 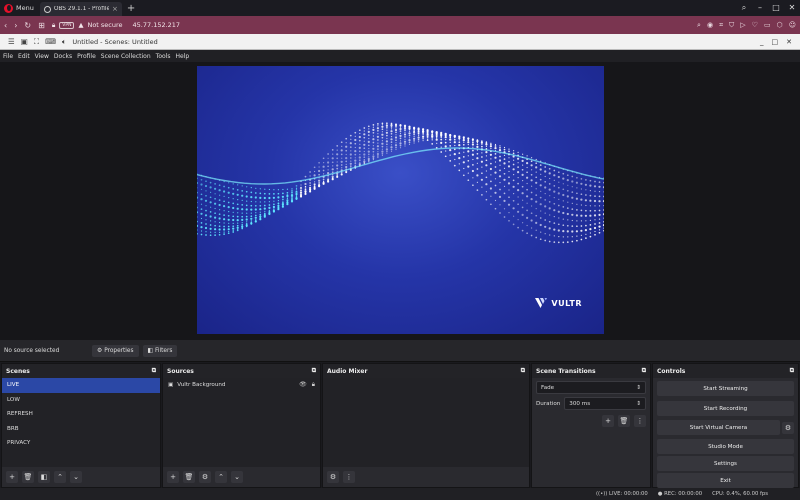 What do you see at coordinates (20, 8) in the screenshot?
I see `opera-menu-button: Menu` at bounding box center [20, 8].